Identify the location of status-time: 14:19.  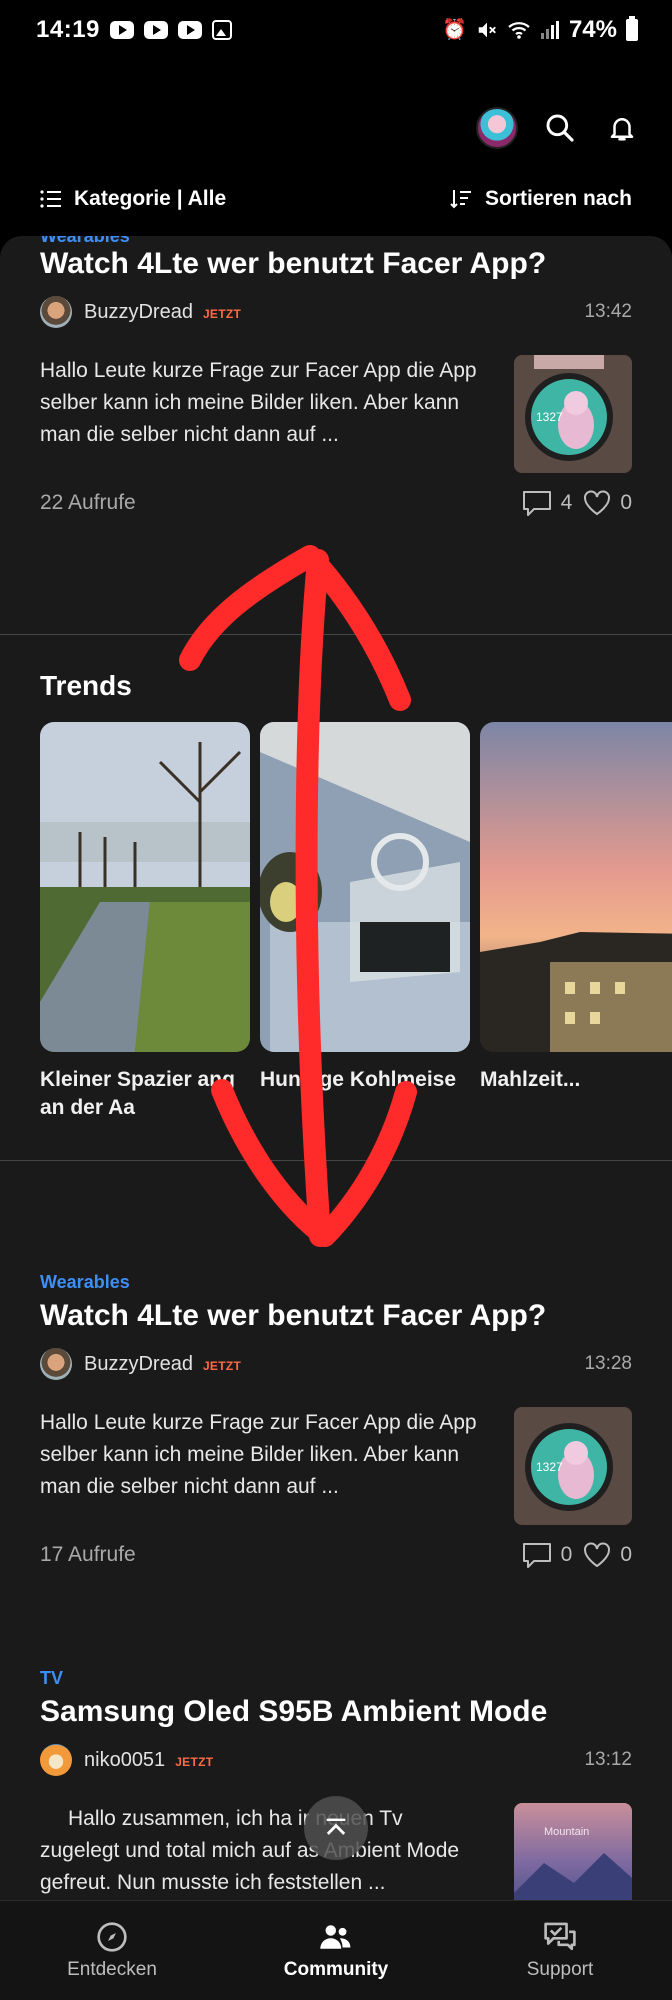
(68, 29).